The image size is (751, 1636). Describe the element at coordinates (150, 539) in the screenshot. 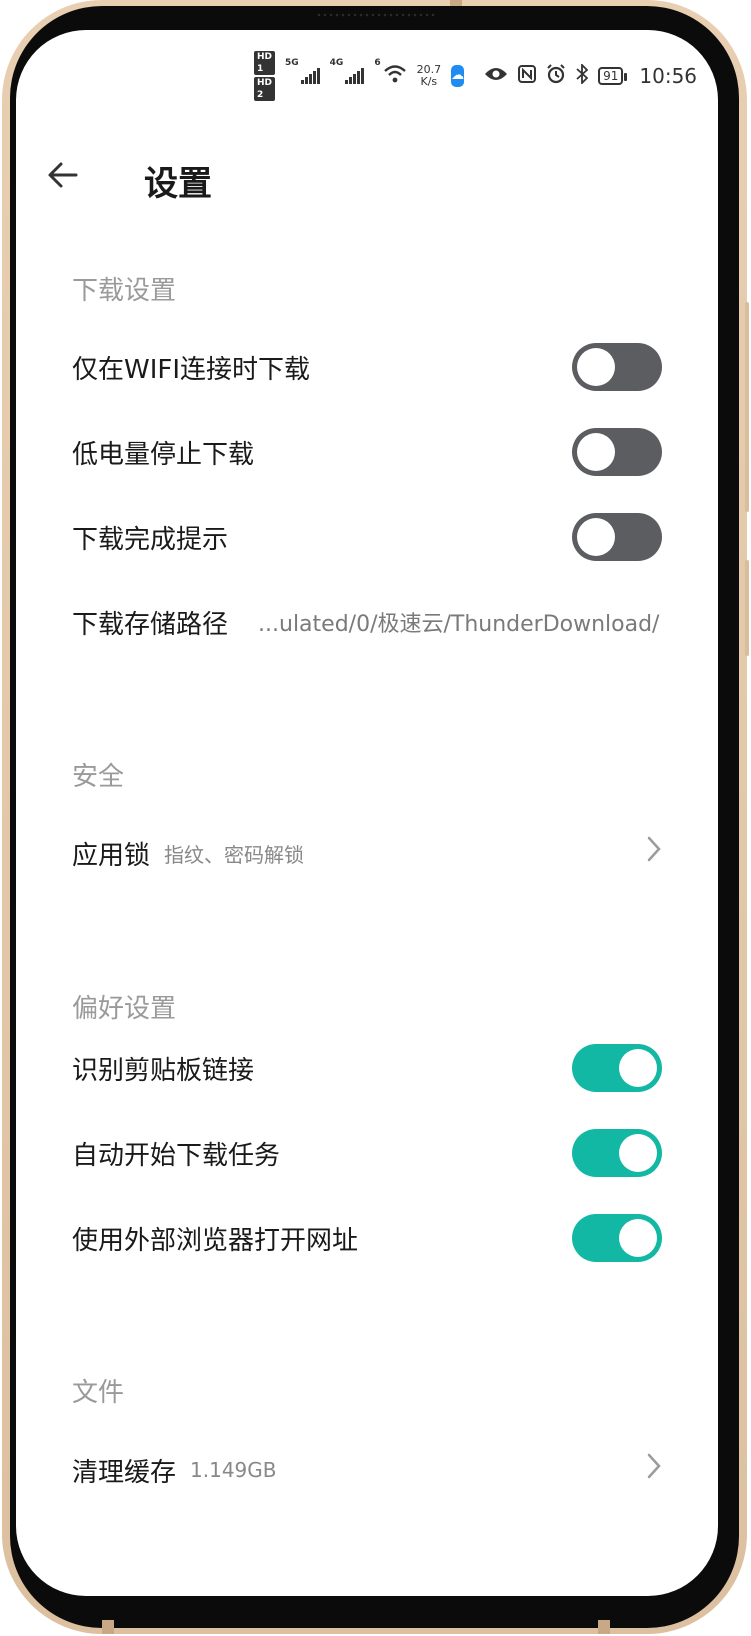

I see `setting-label: 下载完成提示` at that location.